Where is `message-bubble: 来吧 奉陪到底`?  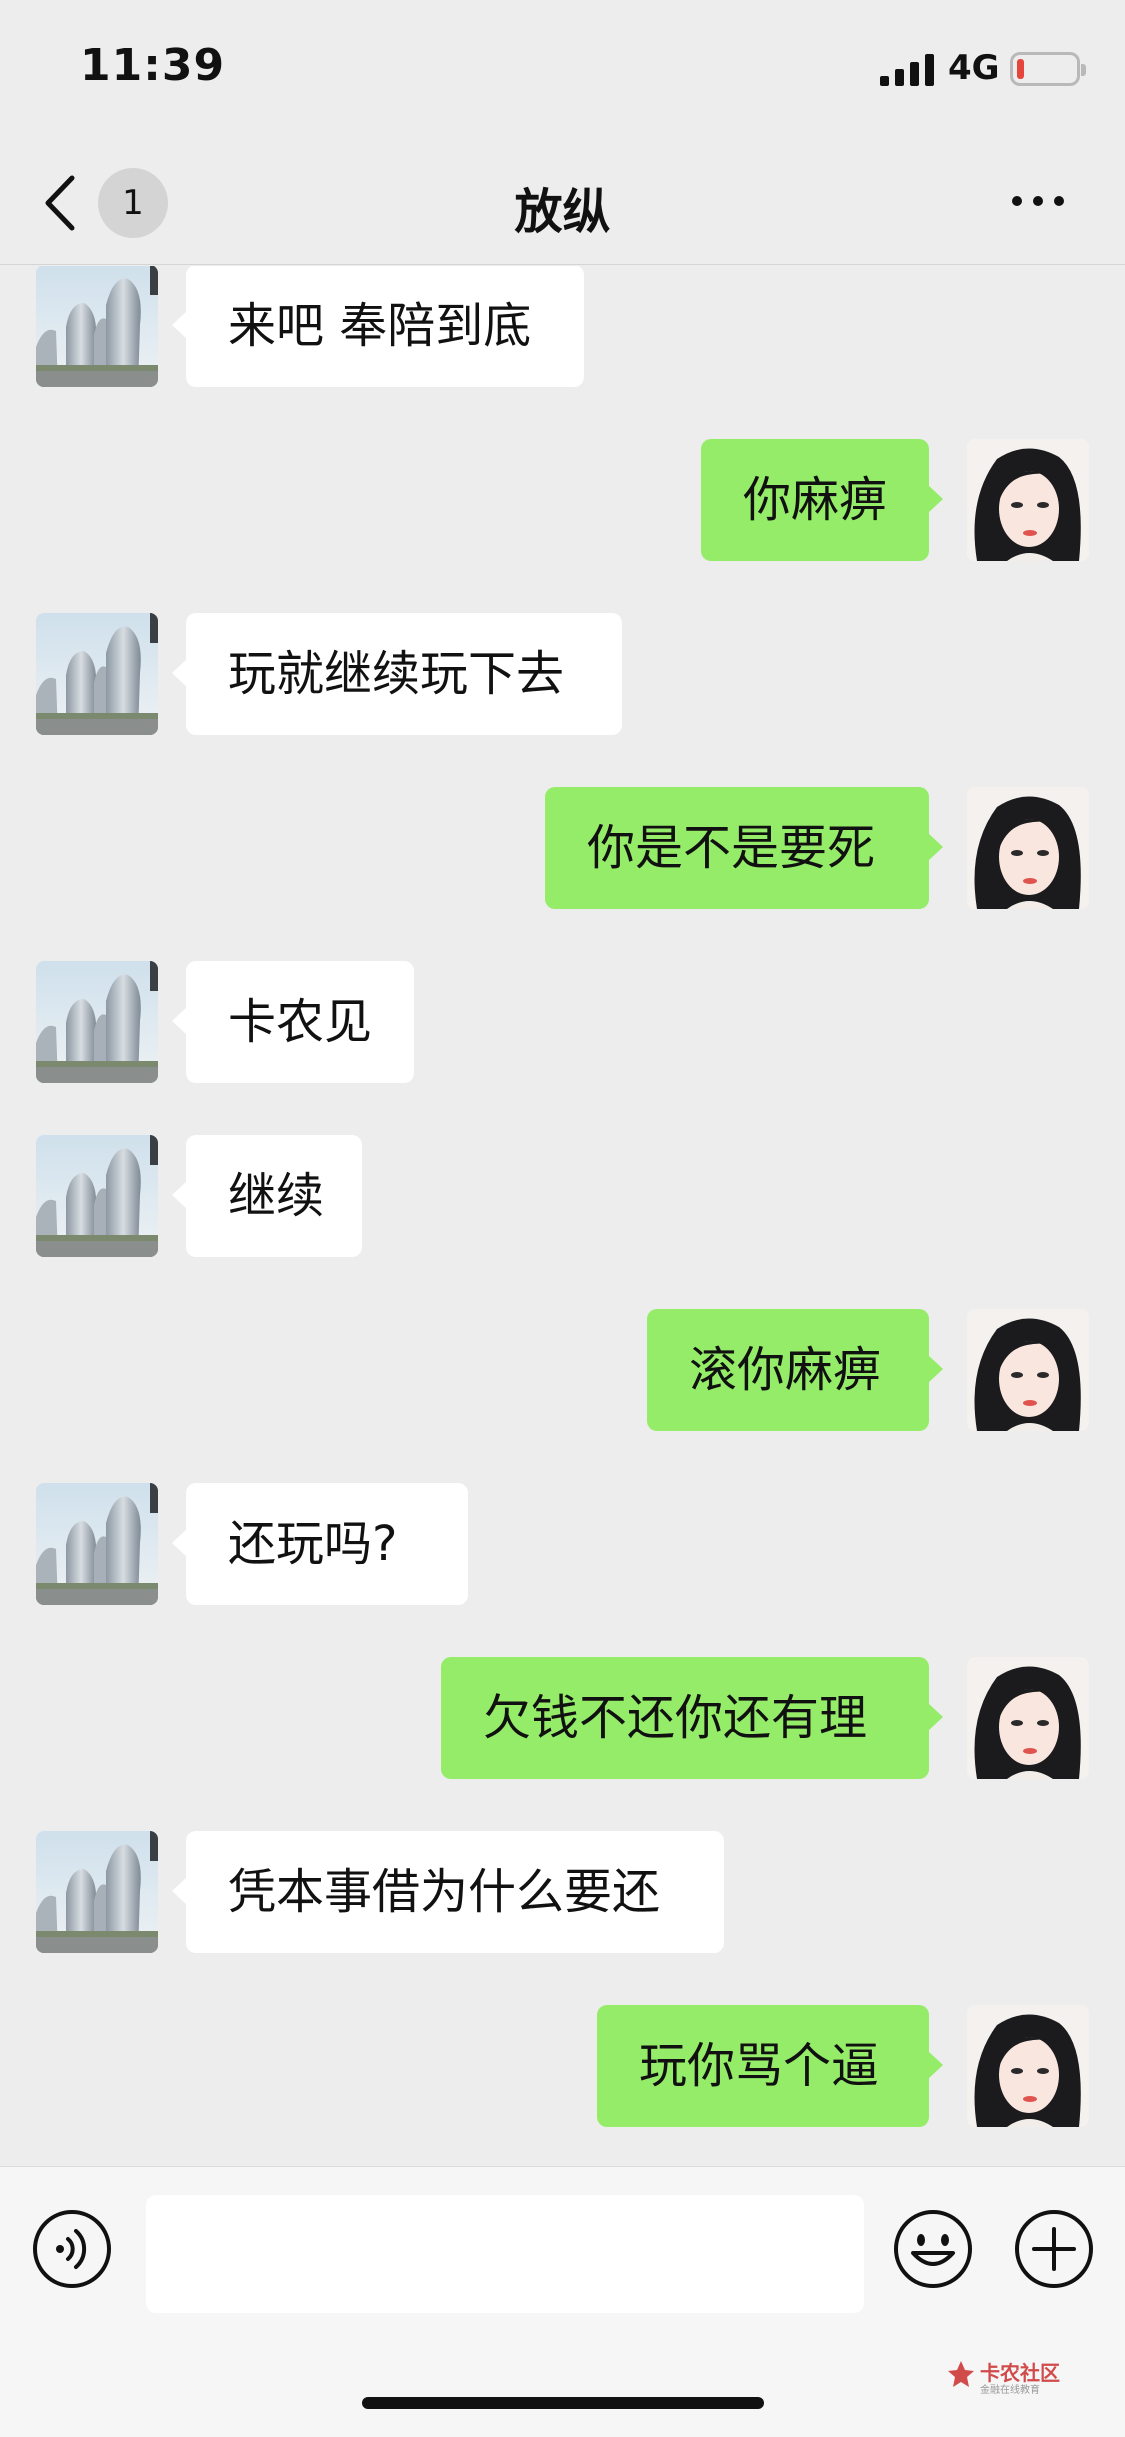
message-bubble: 来吧 奉陪到底 is located at coordinates (378, 326).